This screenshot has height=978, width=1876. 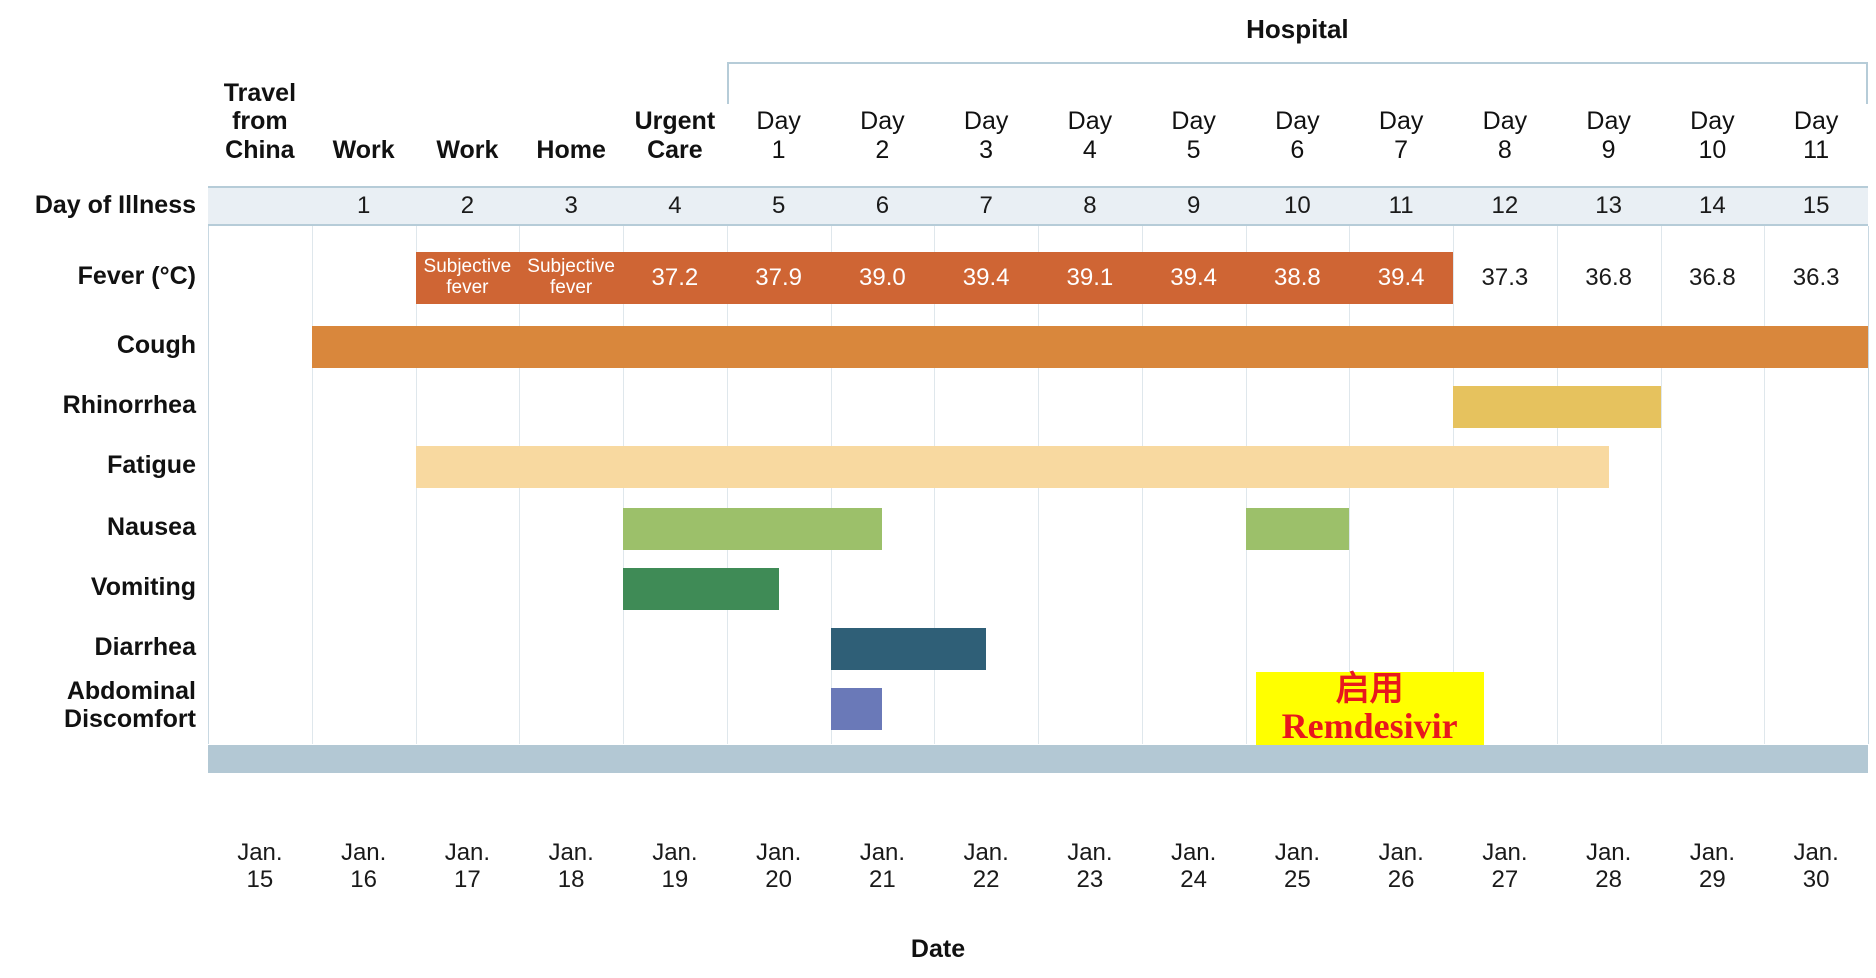 I want to click on date-day: 17, so click(x=467, y=879).